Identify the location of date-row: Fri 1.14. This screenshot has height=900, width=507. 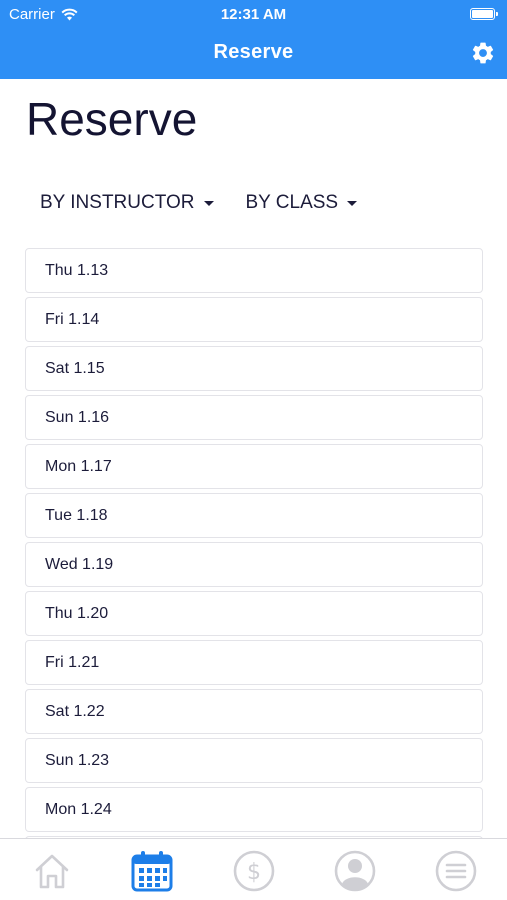
(254, 319).